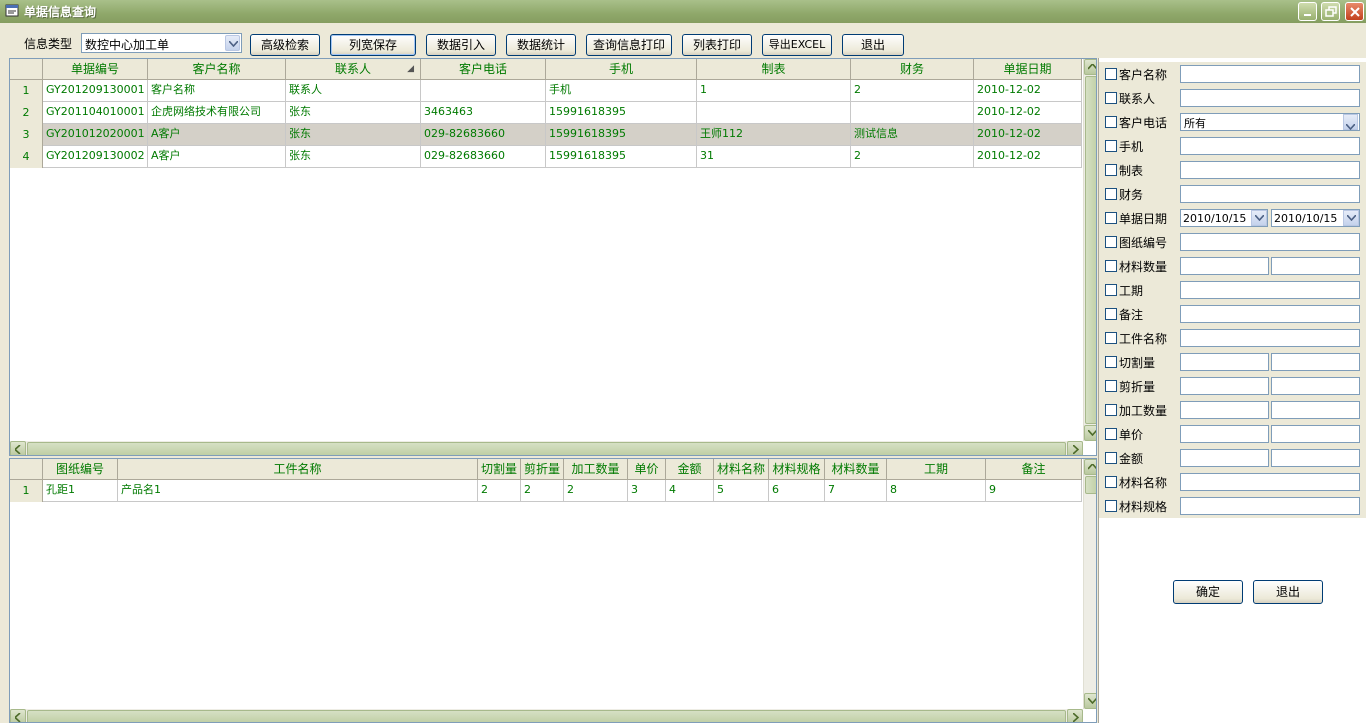 The height and width of the screenshot is (723, 1366). What do you see at coordinates (373, 45) in the screenshot?
I see `save-column-width-button: 列宽保存` at bounding box center [373, 45].